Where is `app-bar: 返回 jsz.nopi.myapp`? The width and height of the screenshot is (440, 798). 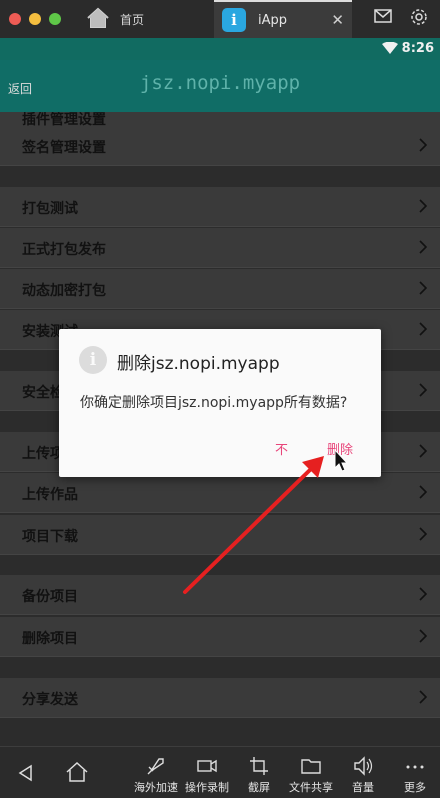 app-bar: 返回 jsz.nopi.myapp is located at coordinates (220, 86).